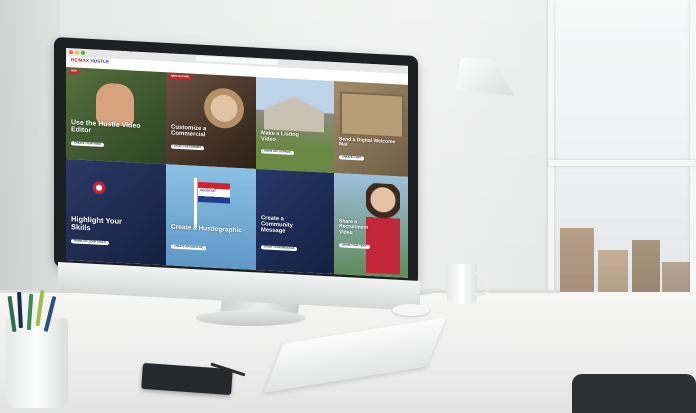 This screenshot has height=413, width=696. Describe the element at coordinates (99, 61) in the screenshot. I see `logo-rest: HUSTLE` at that location.